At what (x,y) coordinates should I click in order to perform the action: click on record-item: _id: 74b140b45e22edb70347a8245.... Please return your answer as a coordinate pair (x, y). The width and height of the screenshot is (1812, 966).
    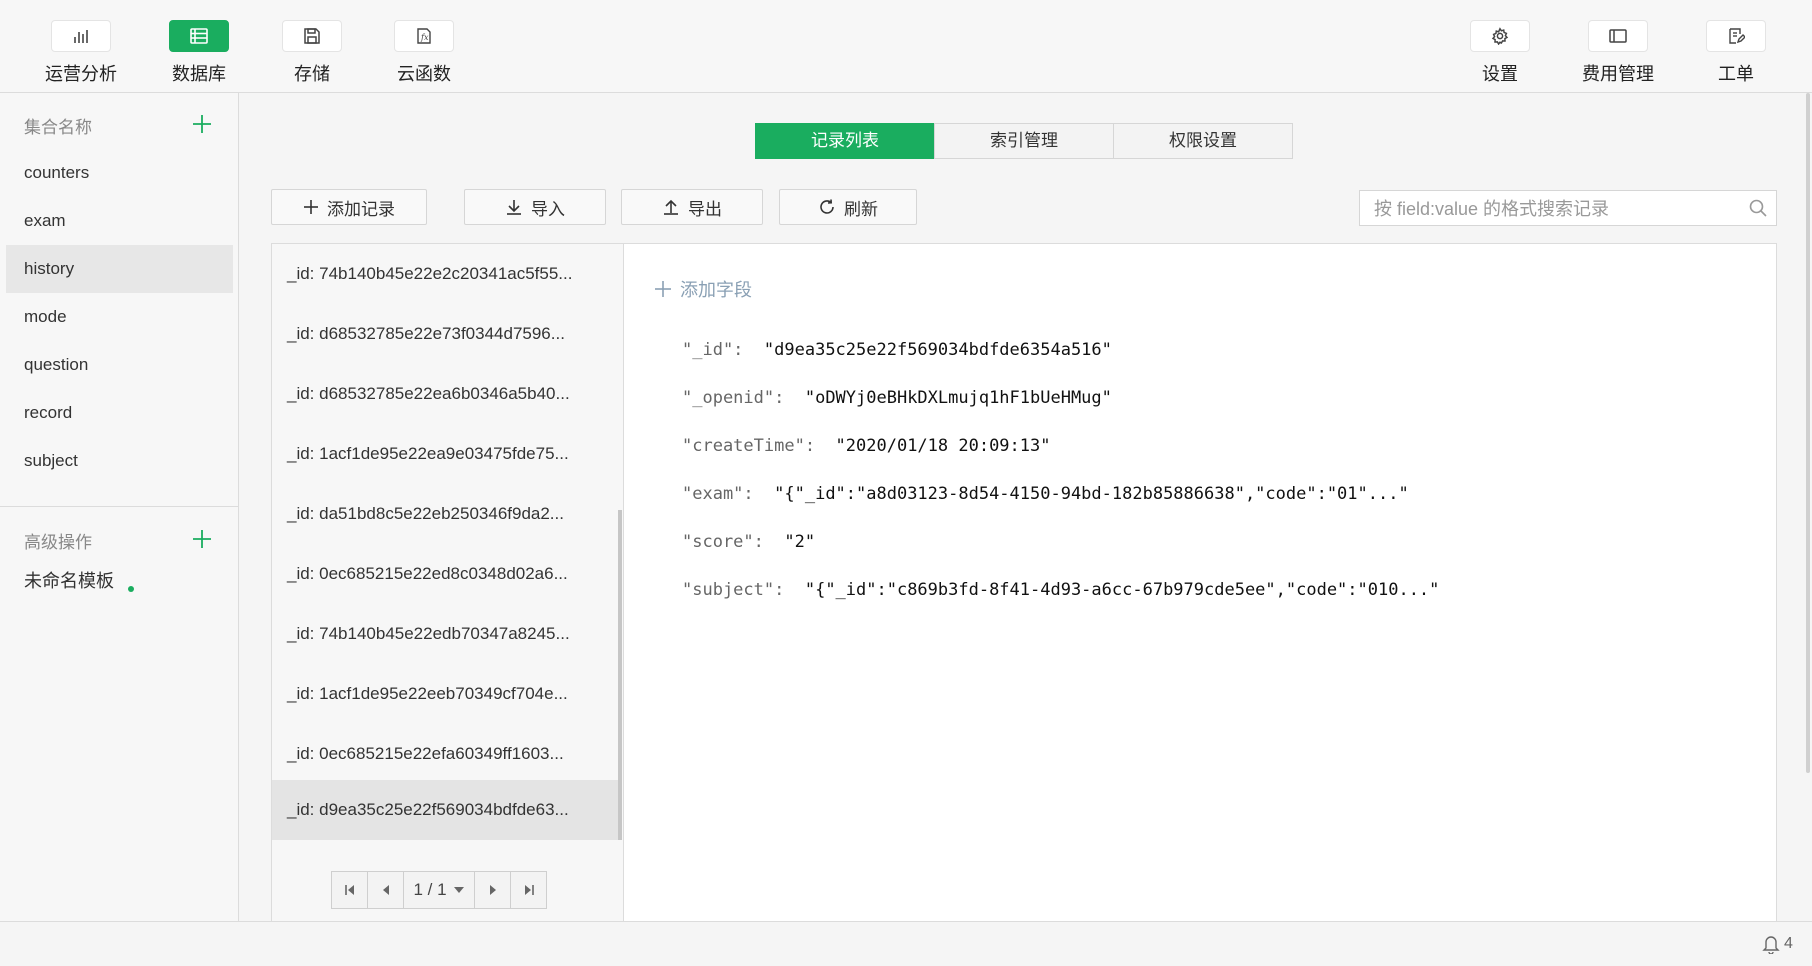
    Looking at the image, I should click on (445, 634).